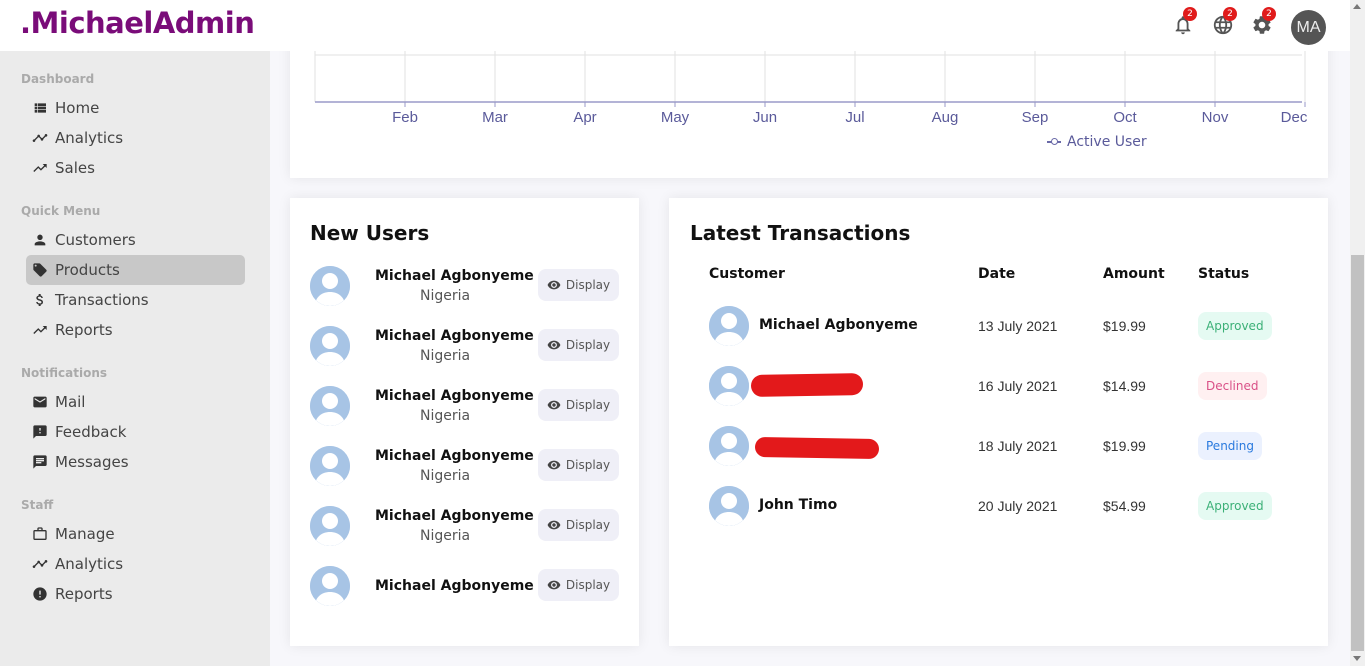 This screenshot has height=666, width=1365. Describe the element at coordinates (811, 78) in the screenshot. I see `line-chart: Feb Mar Apr May Jun Jul Aug Sep Oct Nov Dec` at that location.